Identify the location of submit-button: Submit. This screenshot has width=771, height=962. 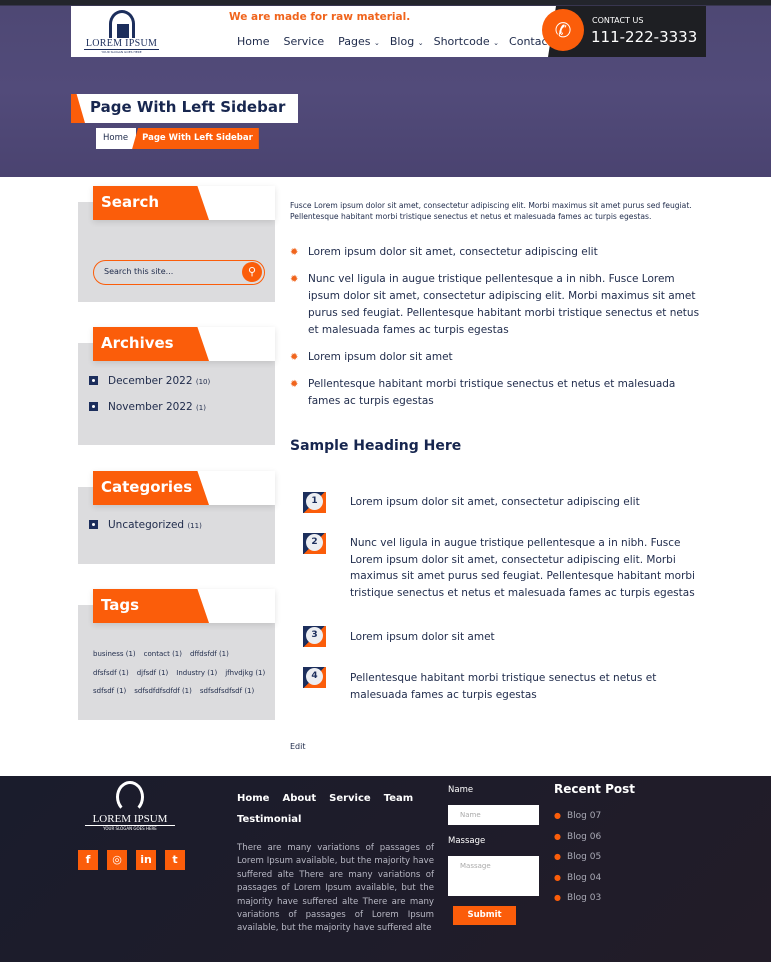
(484, 915).